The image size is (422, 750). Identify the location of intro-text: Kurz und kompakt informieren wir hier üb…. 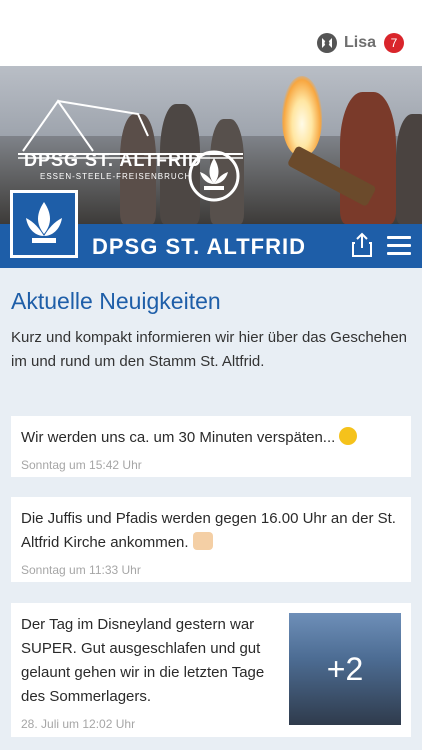
(209, 349).